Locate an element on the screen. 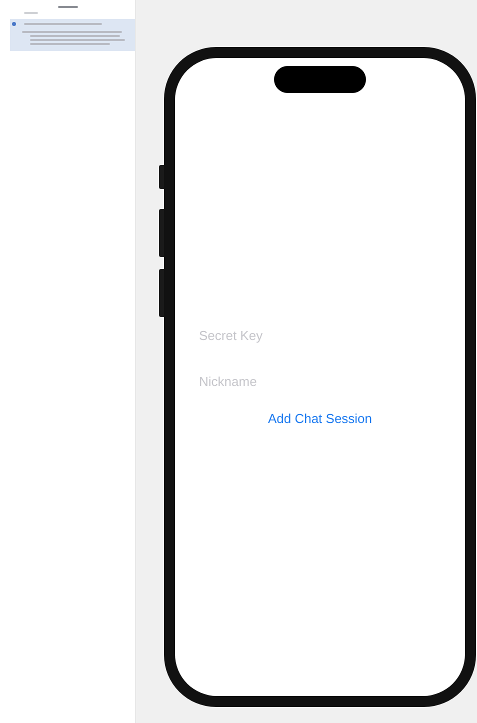  add-chat-session-button: Add Chat Session is located at coordinates (320, 418).